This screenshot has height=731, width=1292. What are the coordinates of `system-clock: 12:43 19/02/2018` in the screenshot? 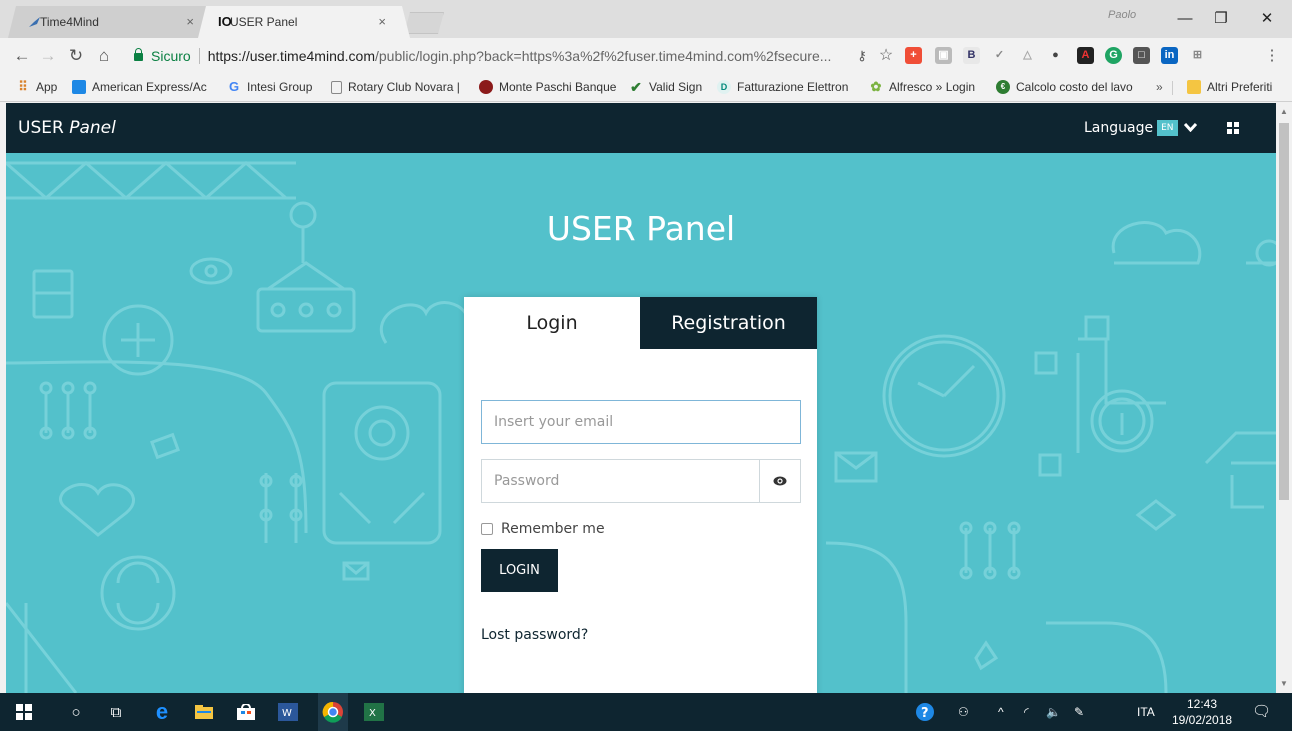 It's located at (1202, 712).